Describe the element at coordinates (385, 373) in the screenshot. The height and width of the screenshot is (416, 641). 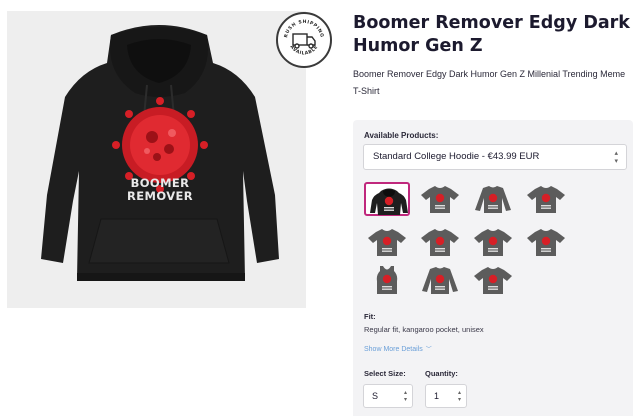
I see `select-size-label: Select Size:` at that location.